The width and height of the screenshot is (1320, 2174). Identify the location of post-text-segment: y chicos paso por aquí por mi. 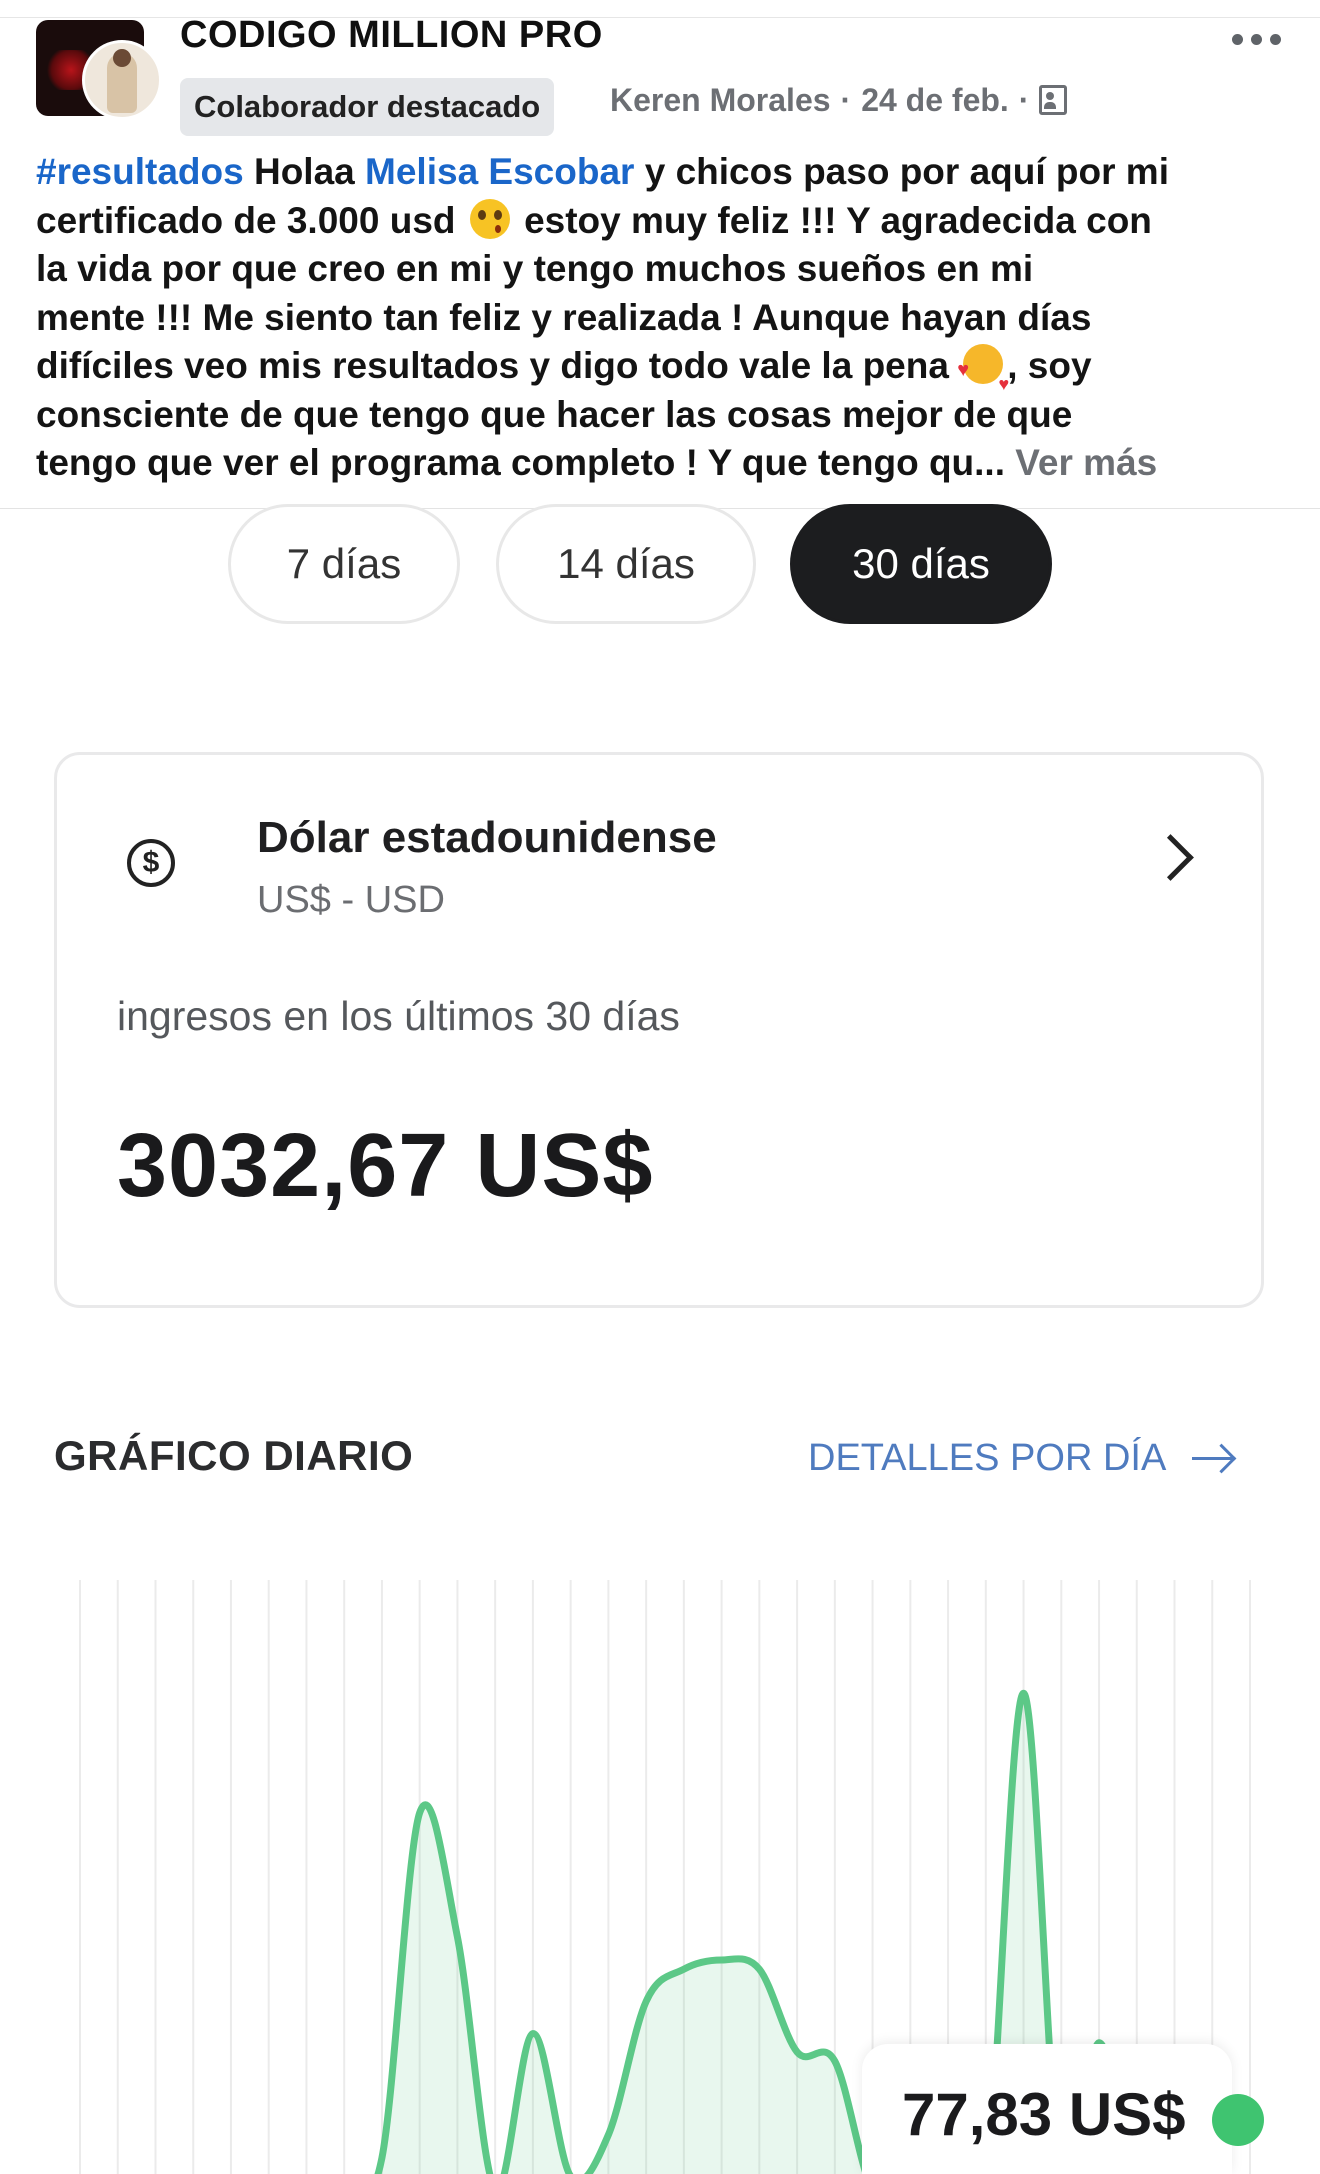
(901, 171).